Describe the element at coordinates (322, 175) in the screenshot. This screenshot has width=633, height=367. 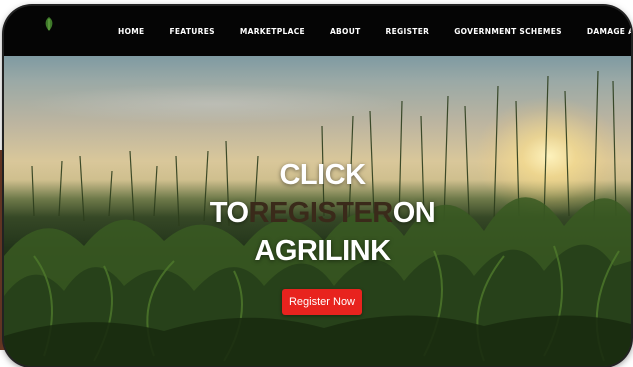
I see `hero-title-line1: CLICK` at that location.